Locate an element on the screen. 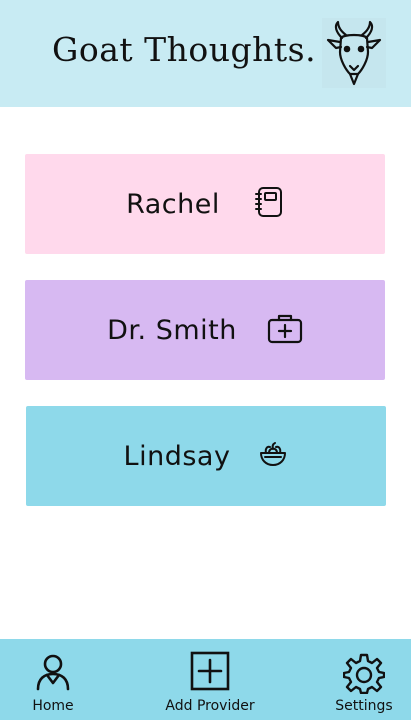  provider-card-rachel: Rachel is located at coordinates (205, 204).